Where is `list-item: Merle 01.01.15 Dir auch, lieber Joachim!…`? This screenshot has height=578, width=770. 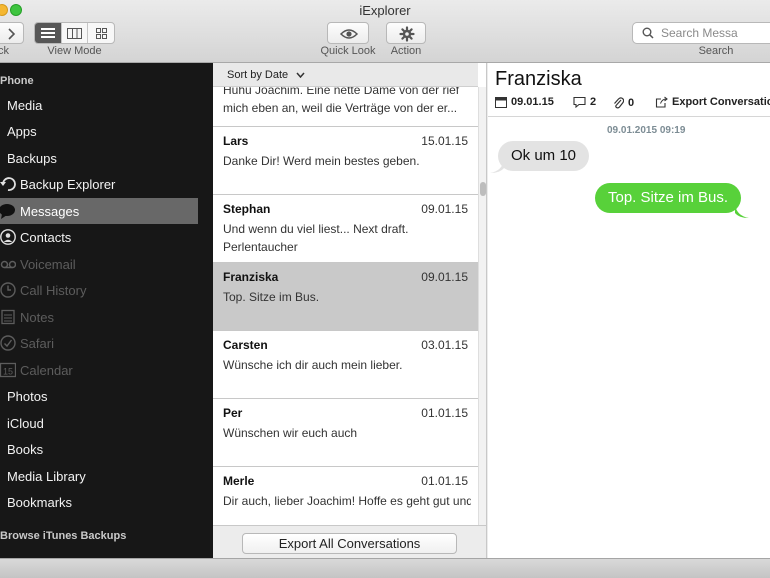
list-item: Merle 01.01.15 Dir auch, lieber Joachim!… is located at coordinates (345, 496).